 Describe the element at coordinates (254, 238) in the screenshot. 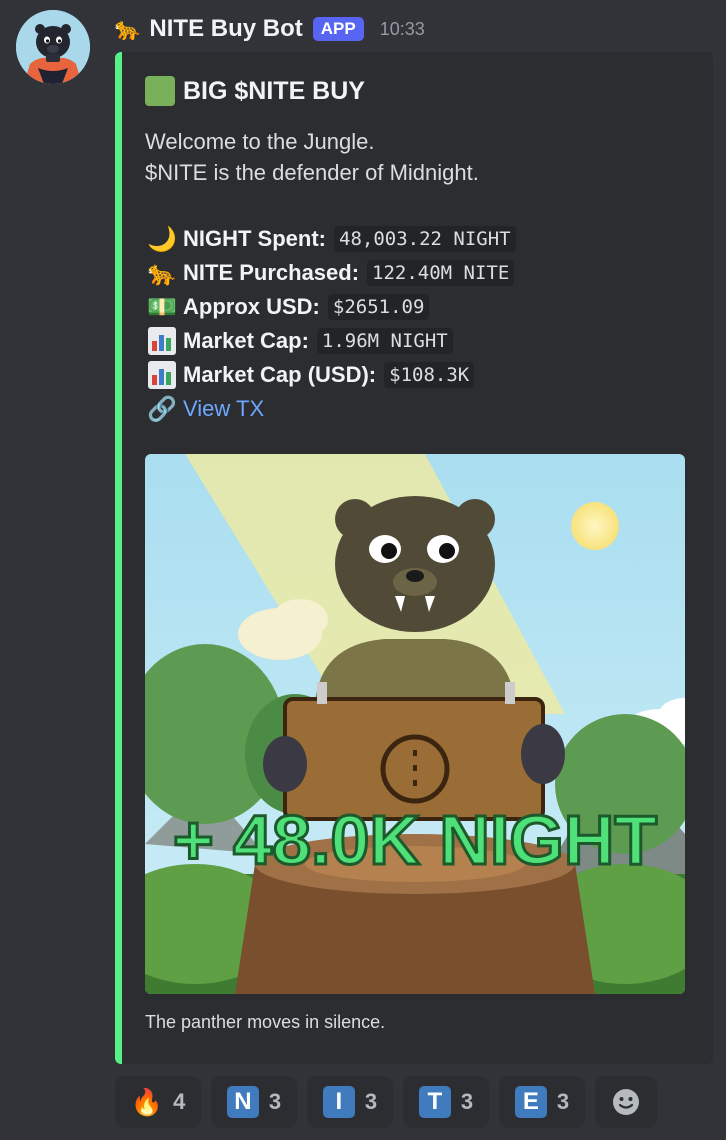

I see `field-label: NIGHT Spent:` at that location.